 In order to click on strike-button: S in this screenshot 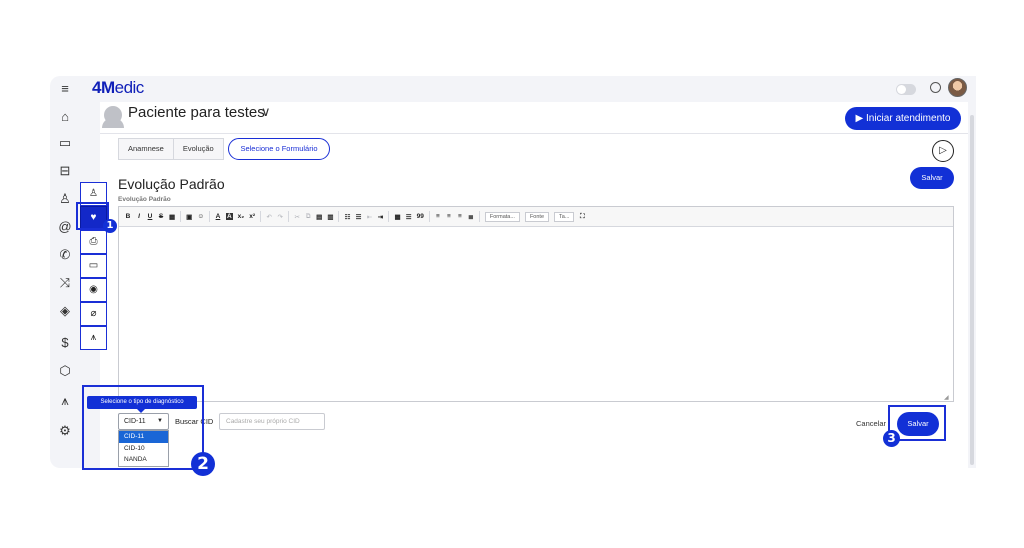, I will do `click(161, 216)`.